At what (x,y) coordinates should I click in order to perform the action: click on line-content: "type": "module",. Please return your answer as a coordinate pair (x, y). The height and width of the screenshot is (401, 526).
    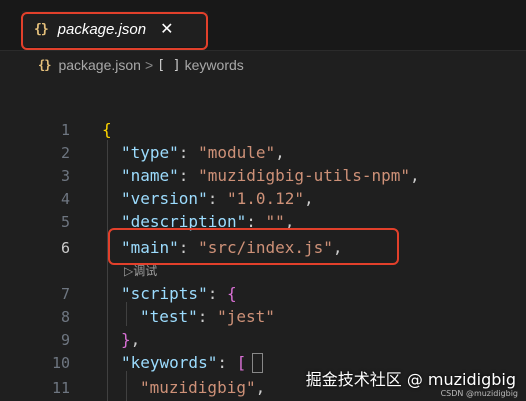
    Looking at the image, I should click on (203, 152).